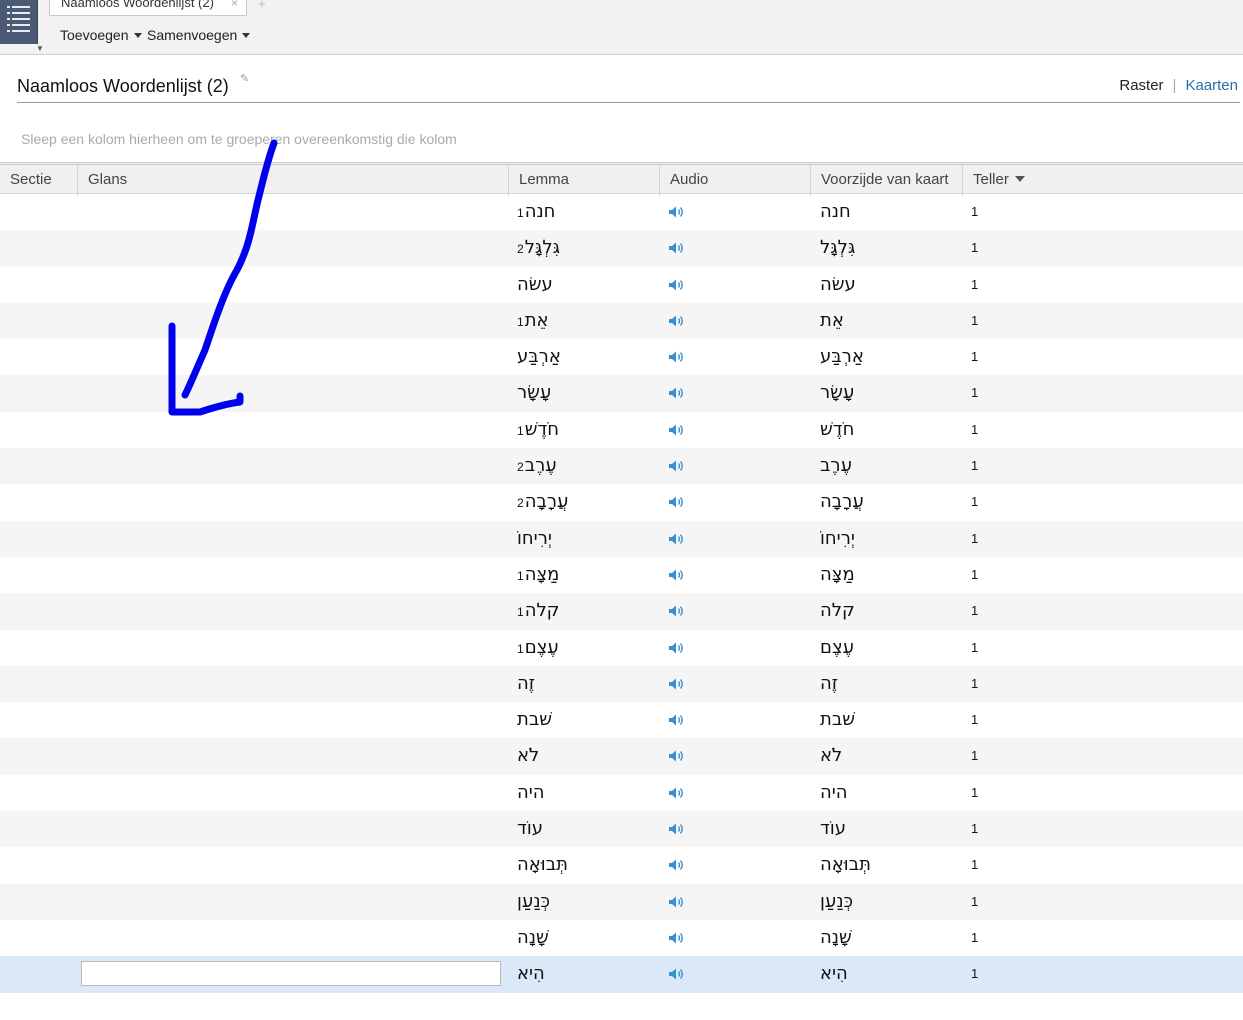 The height and width of the screenshot is (1020, 1243). What do you see at coordinates (533, 321) in the screenshot?
I see `lemma-cell: 1אֵת` at bounding box center [533, 321].